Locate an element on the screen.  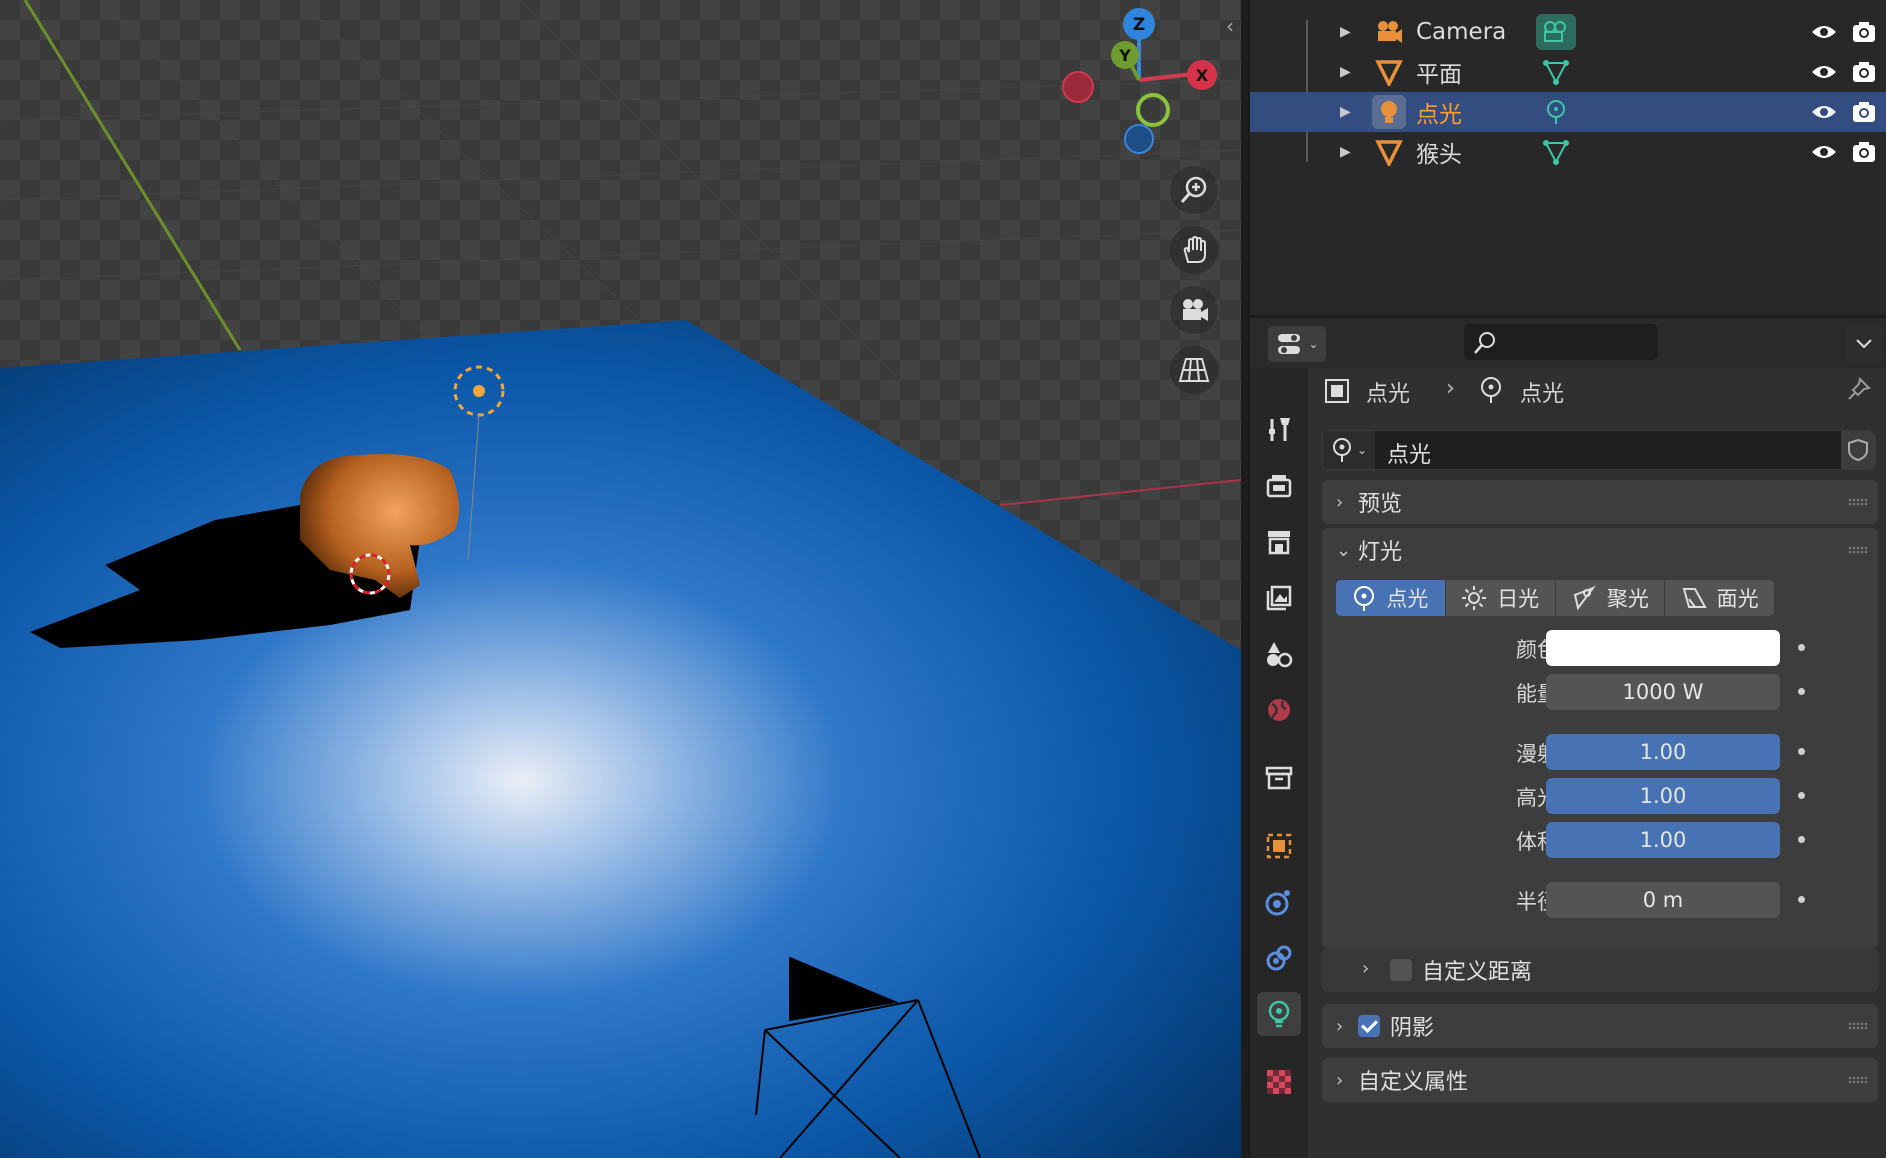
outliner-item-point-light: ▶ 点光 is located at coordinates (1568, 112).